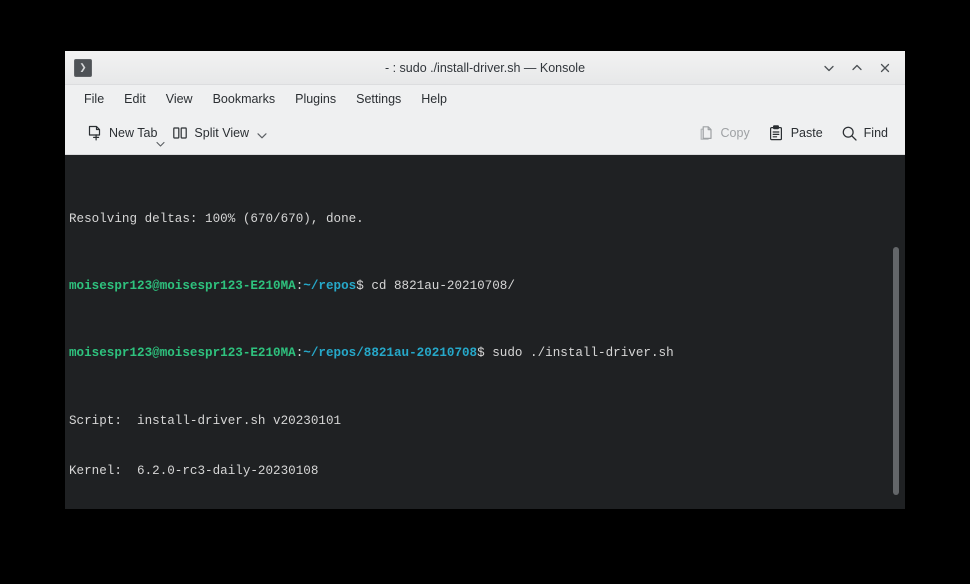 The width and height of the screenshot is (970, 584). I want to click on menu-item-edit: Edit, so click(135, 99).